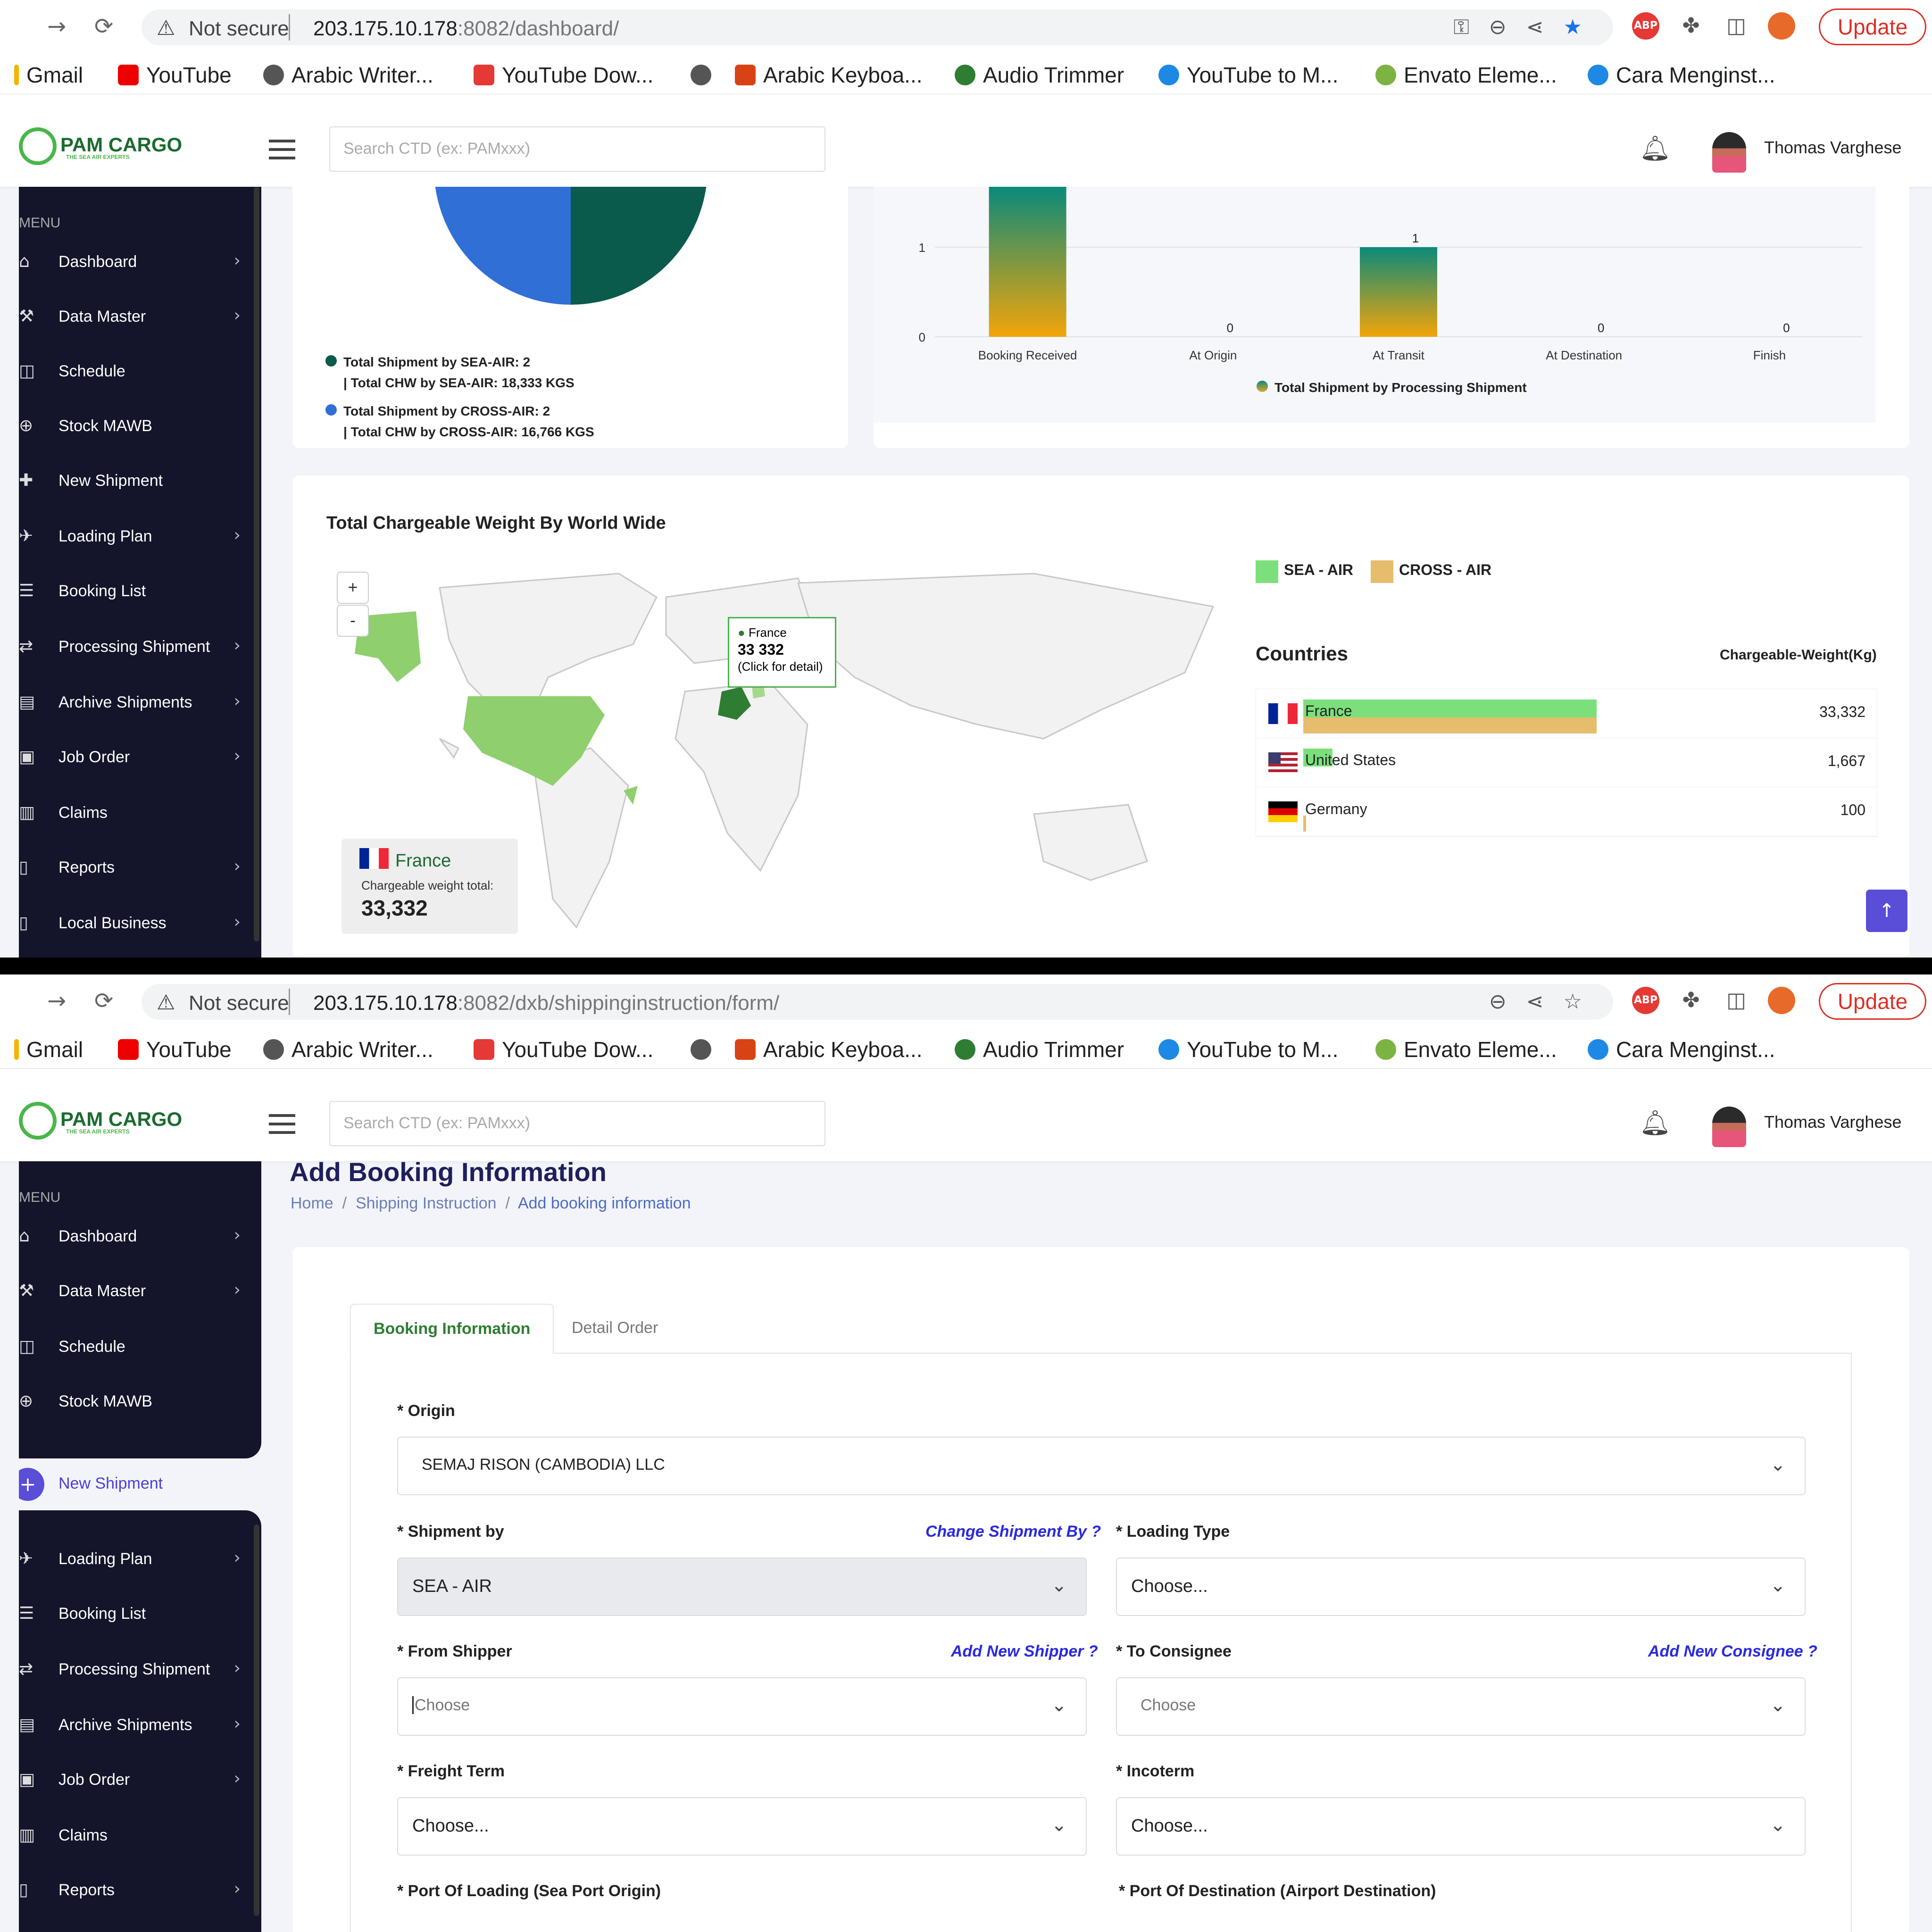 Image resolution: width=1932 pixels, height=1932 pixels. What do you see at coordinates (1101, 1466) in the screenshot?
I see `origin-select: SEMAJ RISON (CAMBODIA) LLC ⌄` at bounding box center [1101, 1466].